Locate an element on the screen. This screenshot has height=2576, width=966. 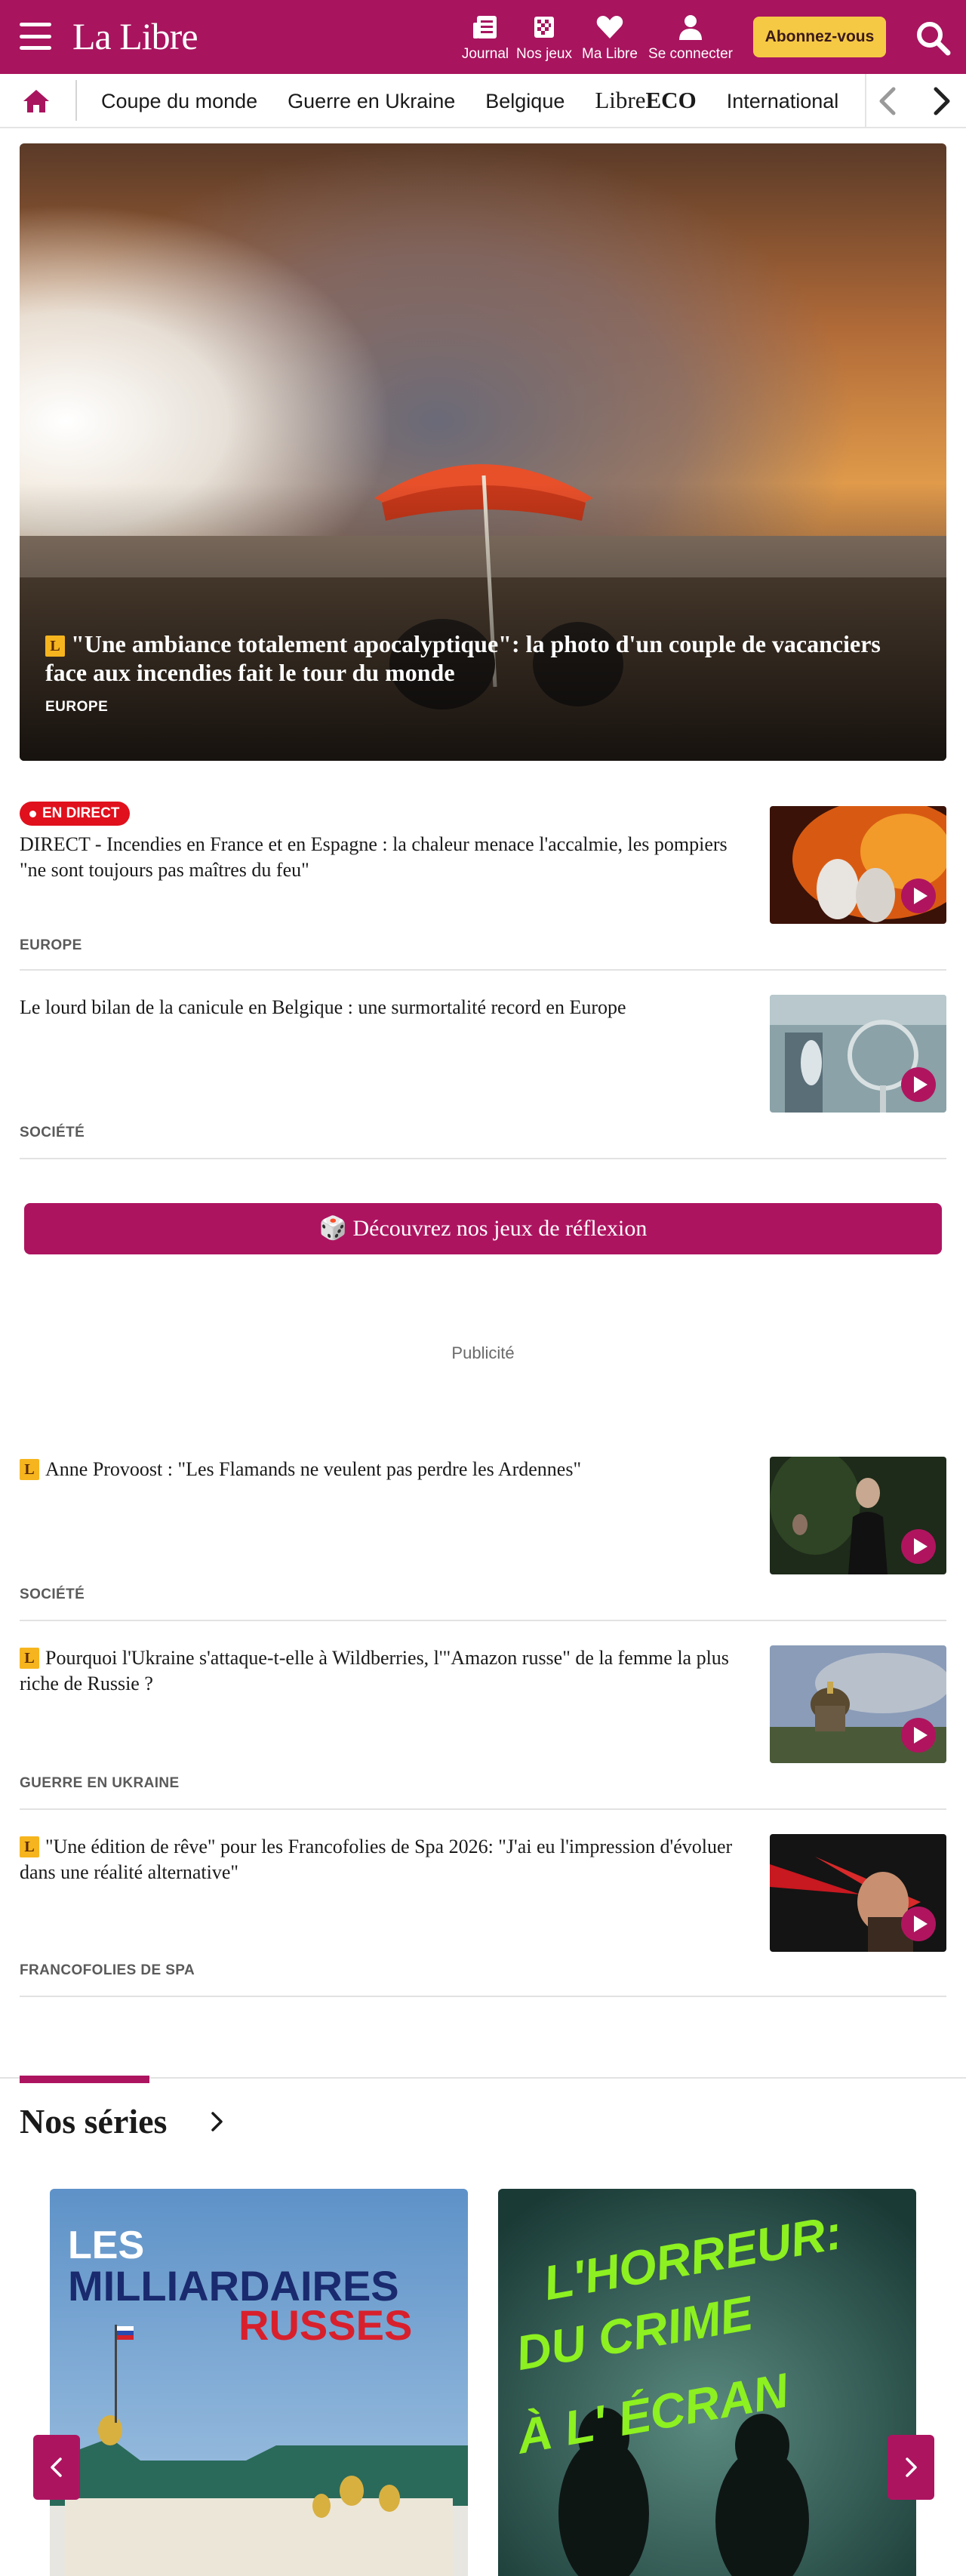
site-logo: La Libre is located at coordinates (135, 36).